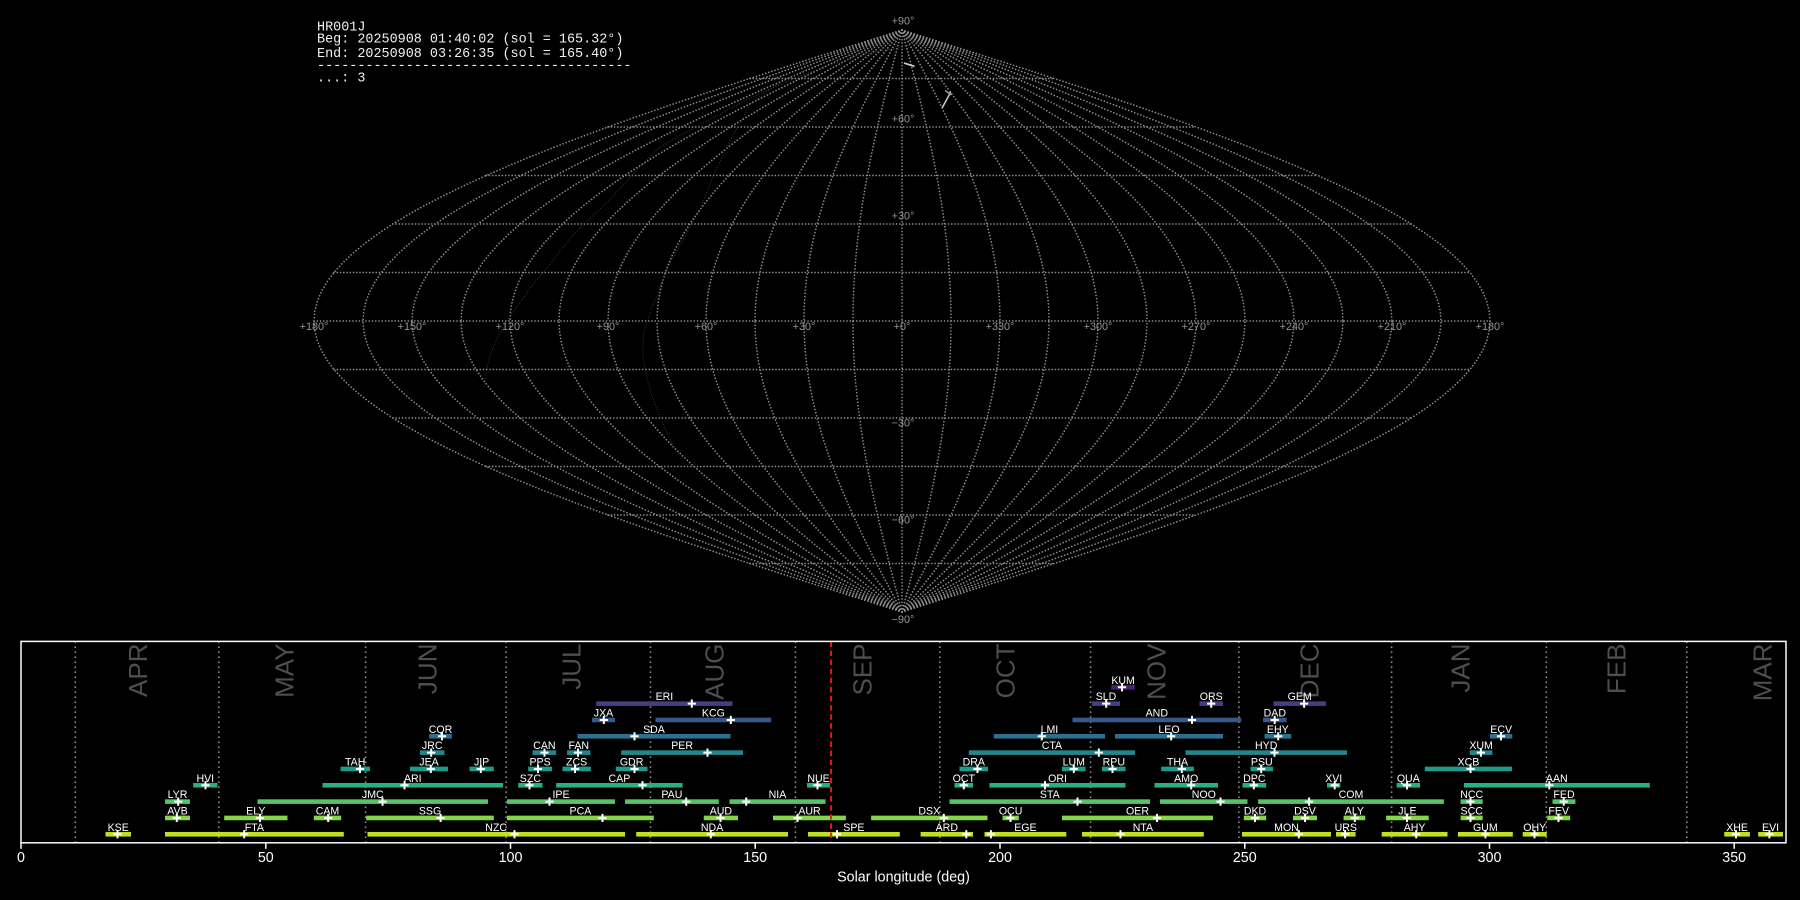  What do you see at coordinates (903, 120) in the screenshot?
I see `svg-text: +60°` at bounding box center [903, 120].